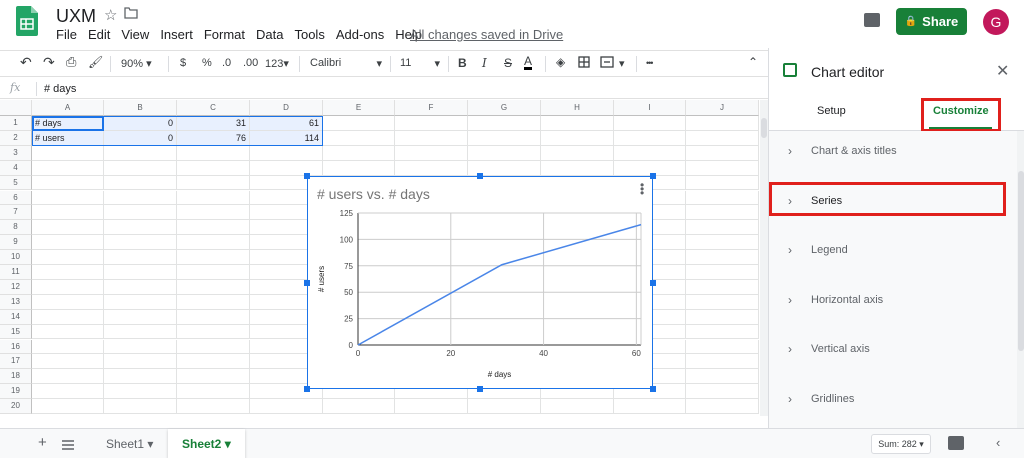 This screenshot has width=1024, height=458. What do you see at coordinates (16, 153) in the screenshot?
I see `row-header: 3` at bounding box center [16, 153].